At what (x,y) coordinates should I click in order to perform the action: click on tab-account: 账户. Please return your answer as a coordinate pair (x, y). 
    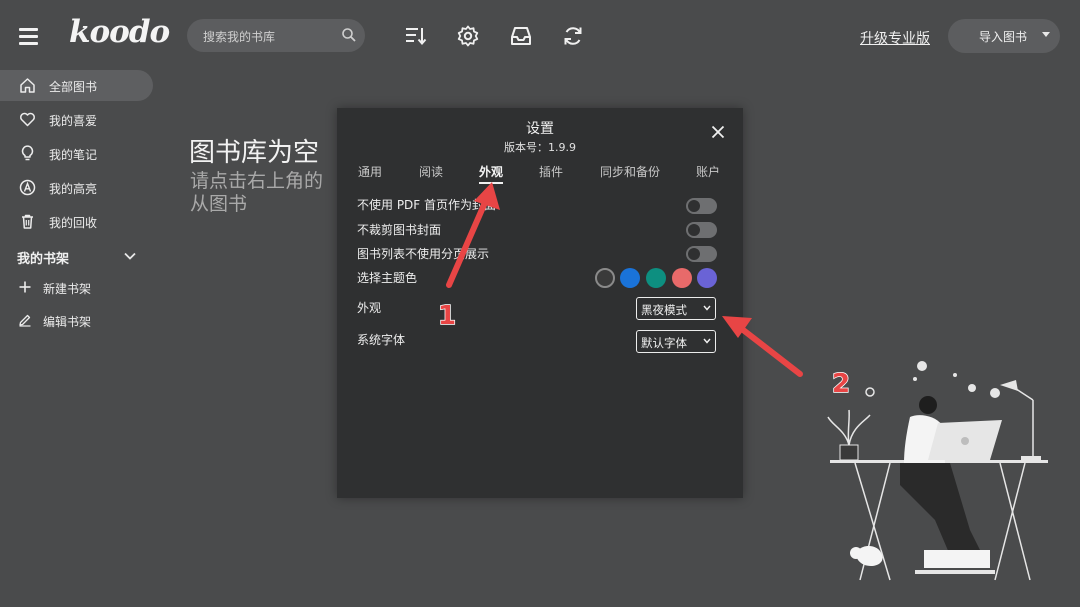
    Looking at the image, I should click on (708, 171).